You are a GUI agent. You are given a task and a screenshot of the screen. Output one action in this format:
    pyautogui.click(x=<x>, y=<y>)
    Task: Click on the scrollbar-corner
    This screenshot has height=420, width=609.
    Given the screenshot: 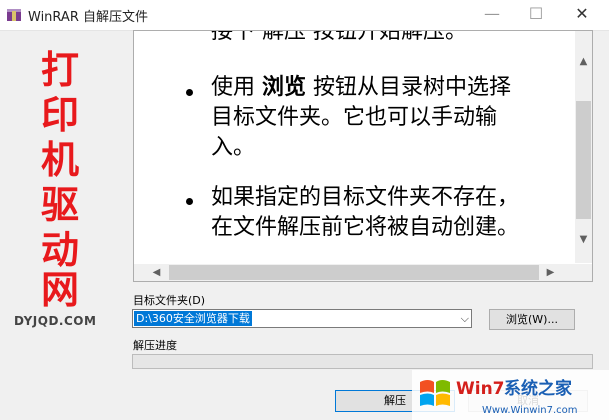 What is the action you would take?
    pyautogui.click(x=583, y=272)
    